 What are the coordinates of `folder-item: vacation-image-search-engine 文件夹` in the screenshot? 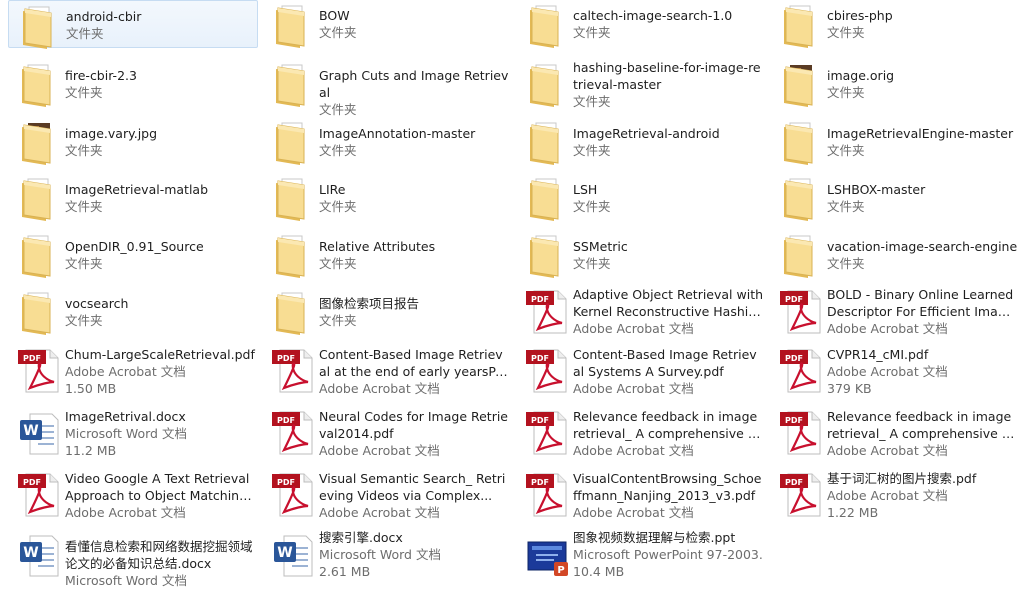 It's located at (894, 254).